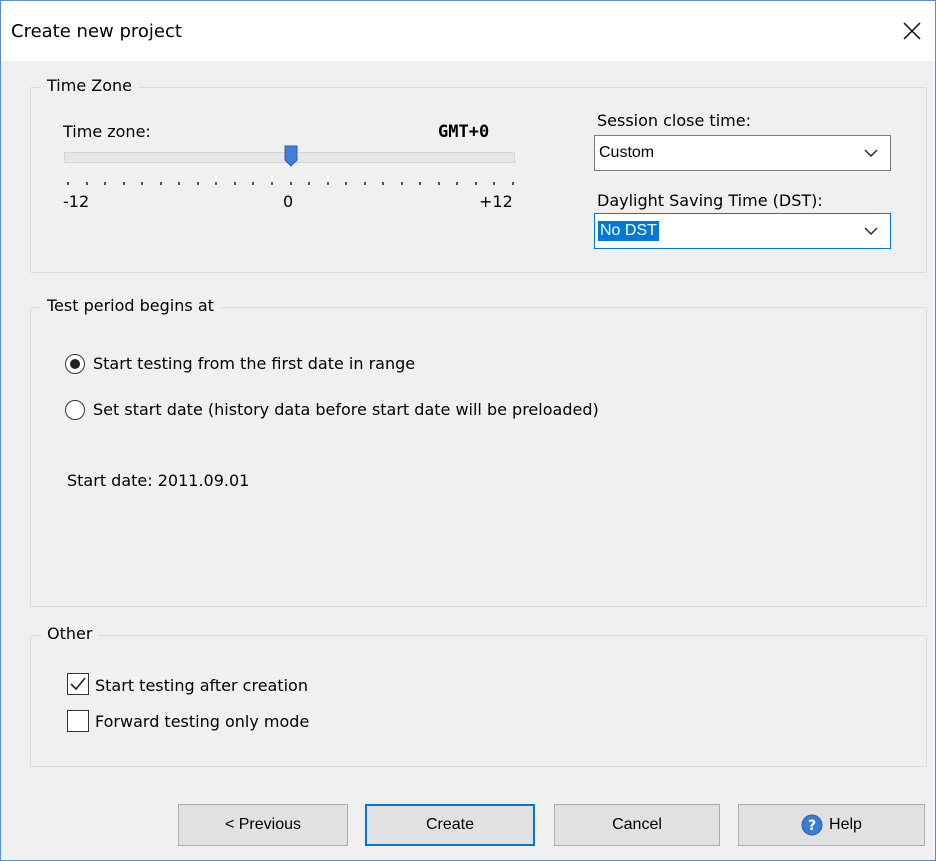 The width and height of the screenshot is (936, 861). I want to click on dst-value: No DST, so click(628, 231).